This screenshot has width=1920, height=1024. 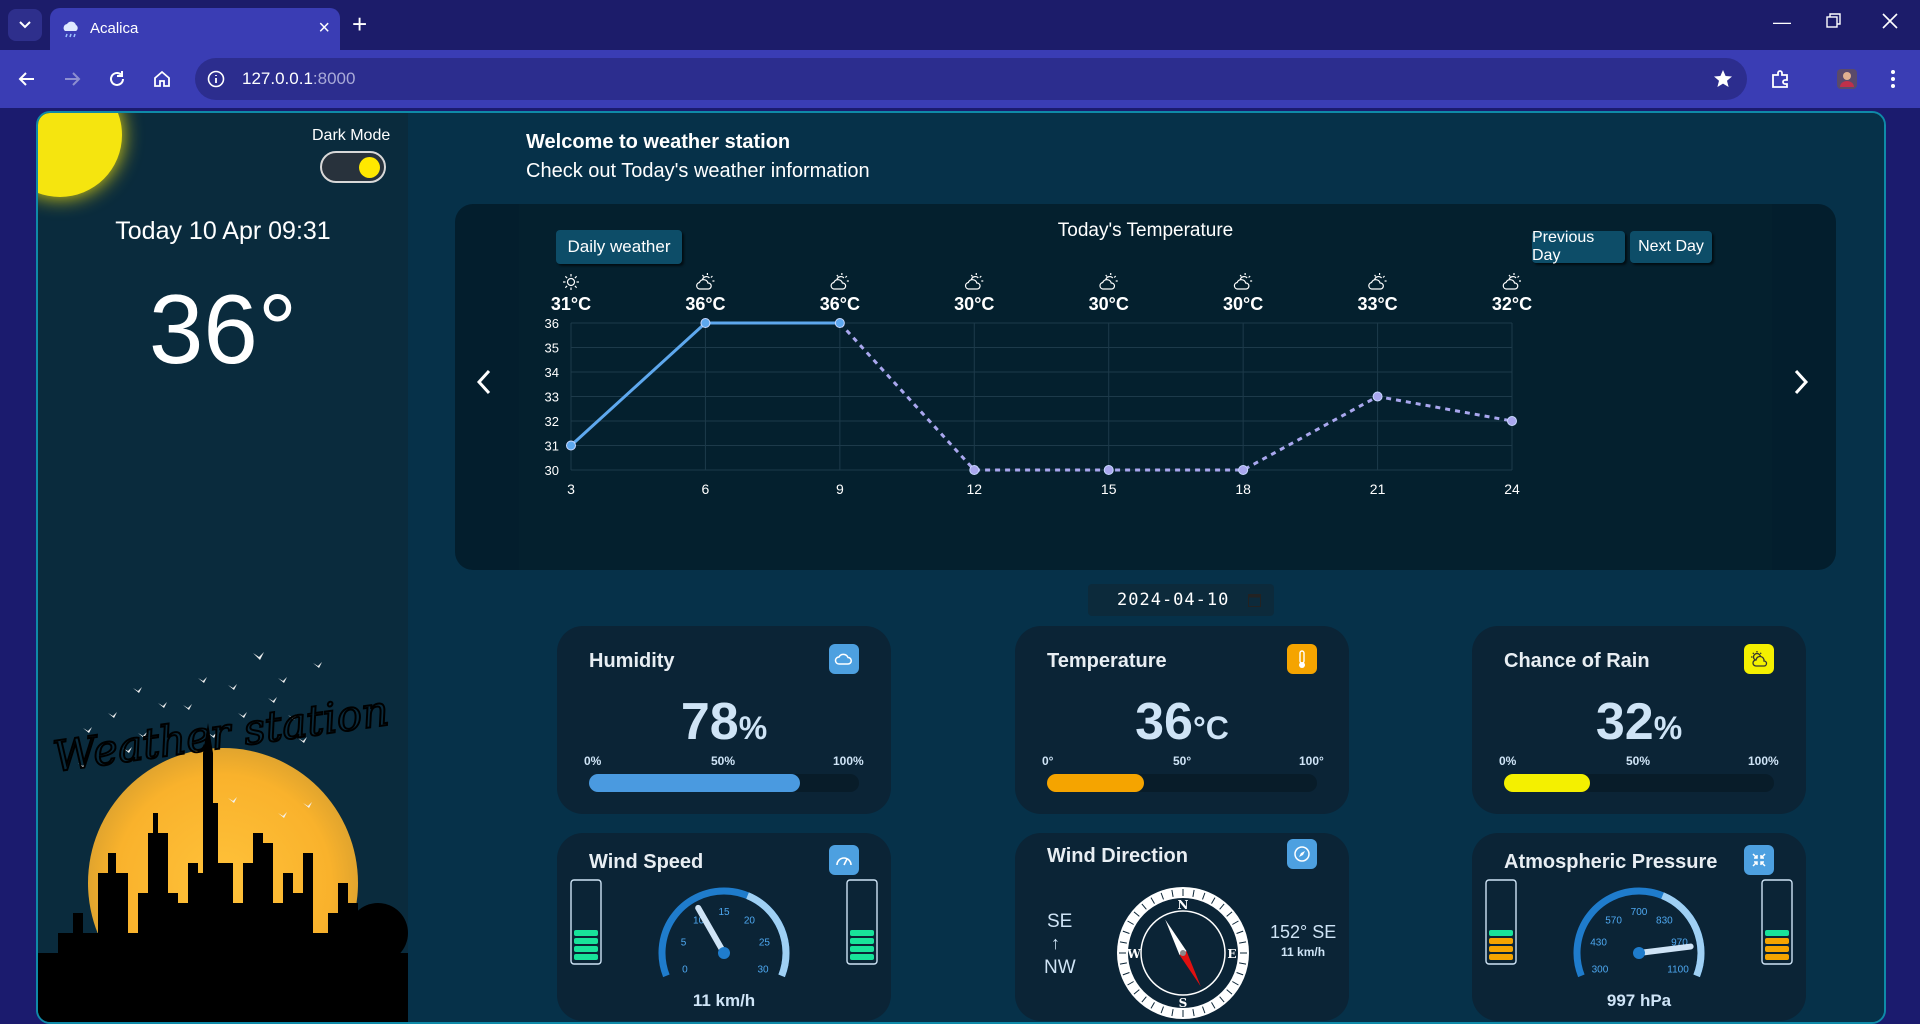 What do you see at coordinates (1133, 954) in the screenshot?
I see `compass-letter: W` at bounding box center [1133, 954].